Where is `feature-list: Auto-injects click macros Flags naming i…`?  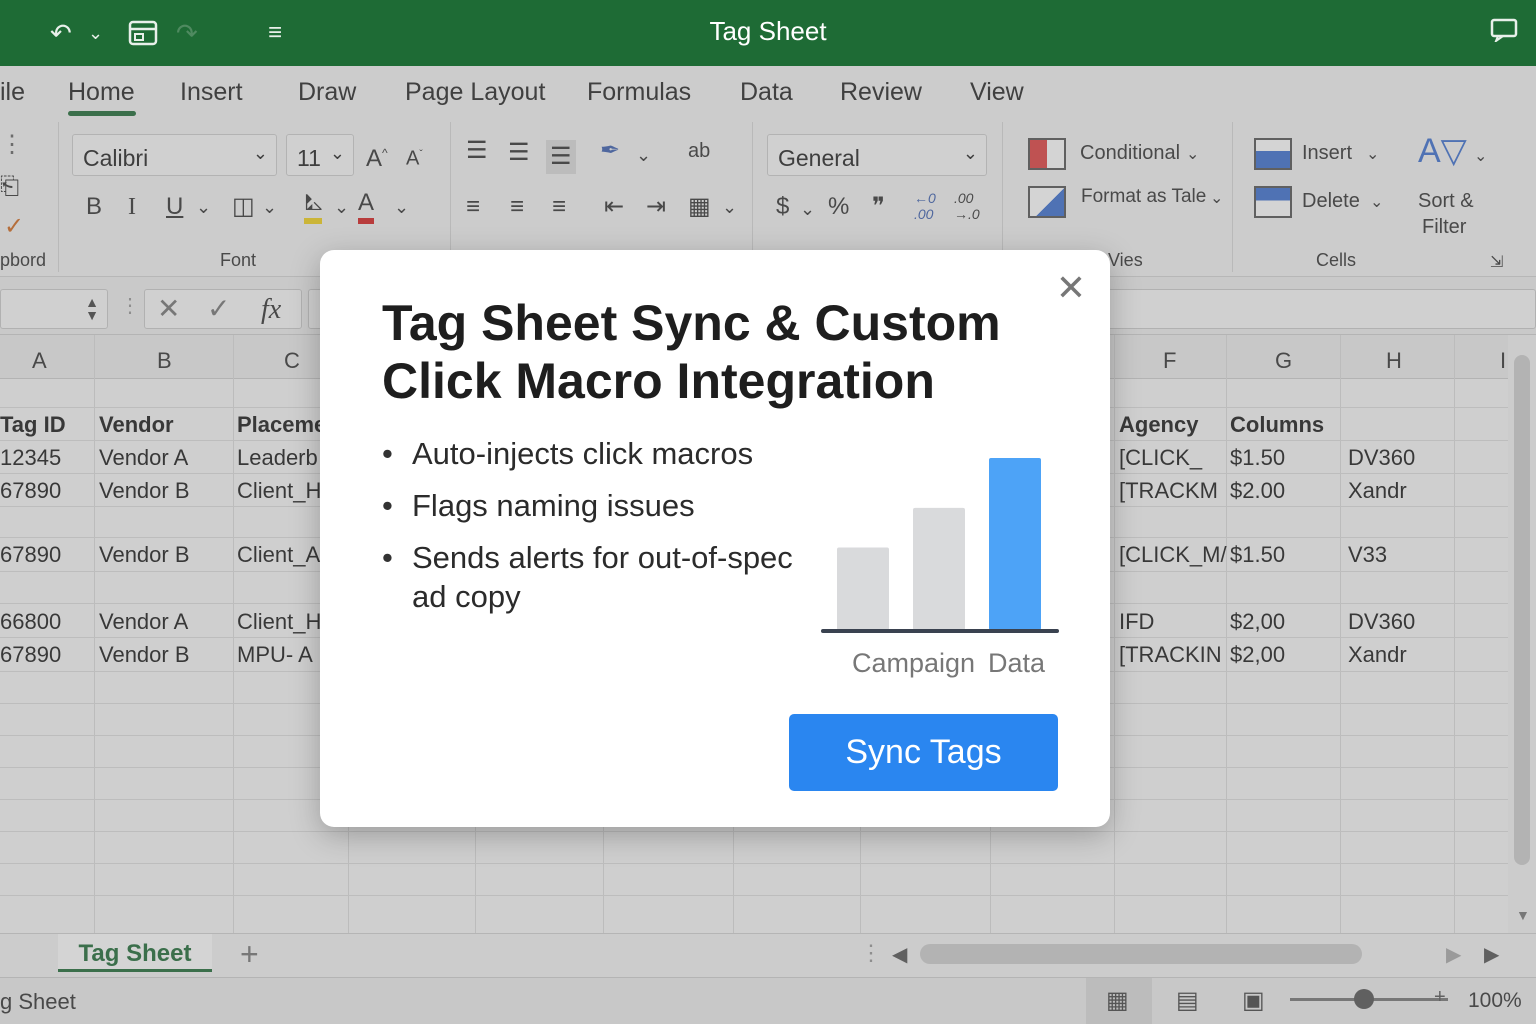 feature-list: Auto-injects click macros Flags naming i… is located at coordinates (602, 531).